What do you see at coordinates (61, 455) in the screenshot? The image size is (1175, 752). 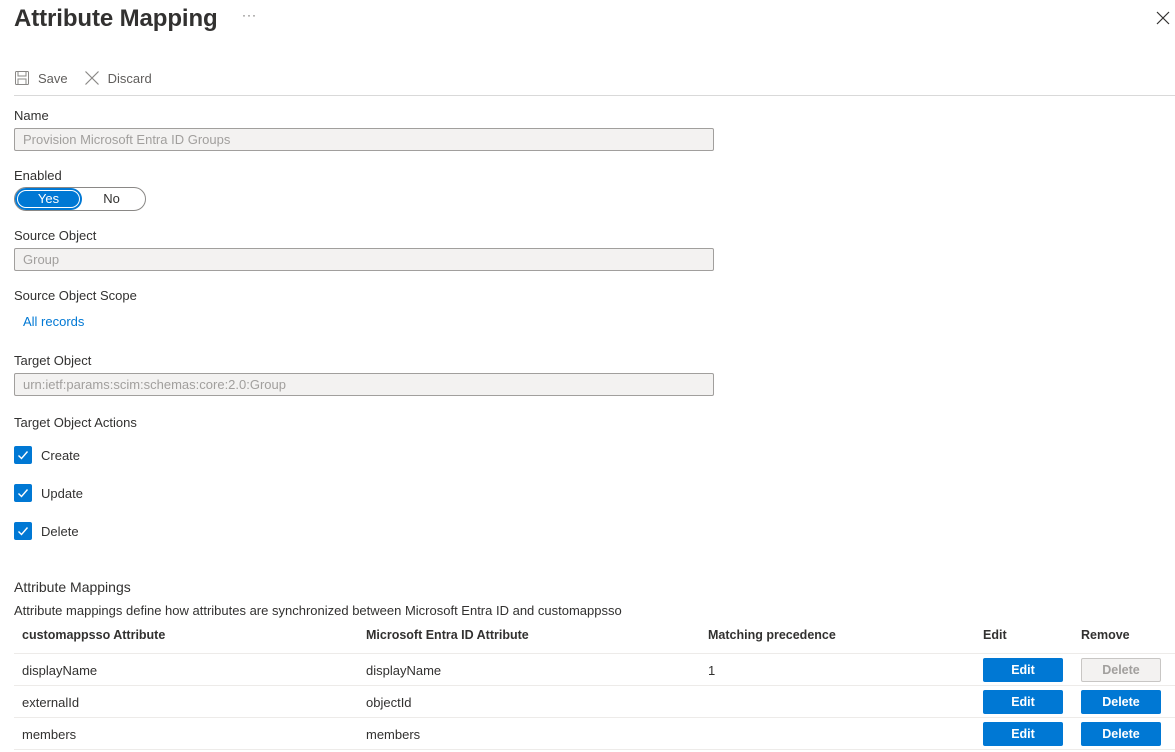 I see `create-checkbox-label: Create` at bounding box center [61, 455].